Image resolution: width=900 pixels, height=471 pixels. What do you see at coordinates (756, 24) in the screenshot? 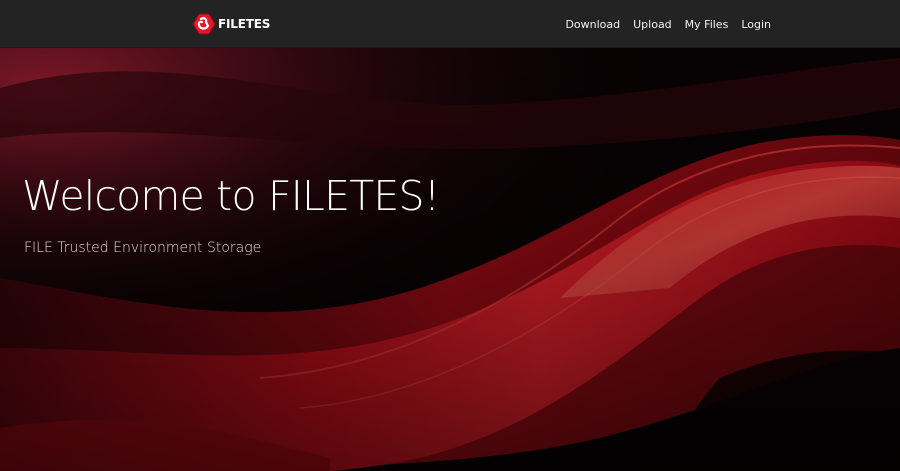
I see `nav-login-link: Login` at bounding box center [756, 24].